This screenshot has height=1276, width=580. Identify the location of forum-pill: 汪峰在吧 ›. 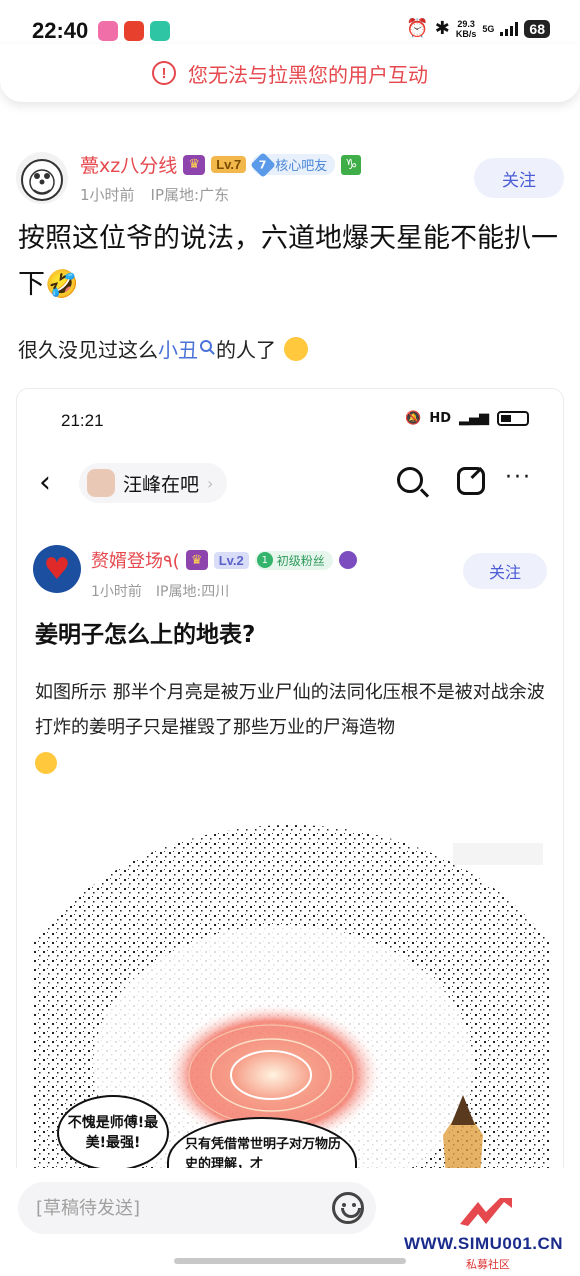
(153, 483).